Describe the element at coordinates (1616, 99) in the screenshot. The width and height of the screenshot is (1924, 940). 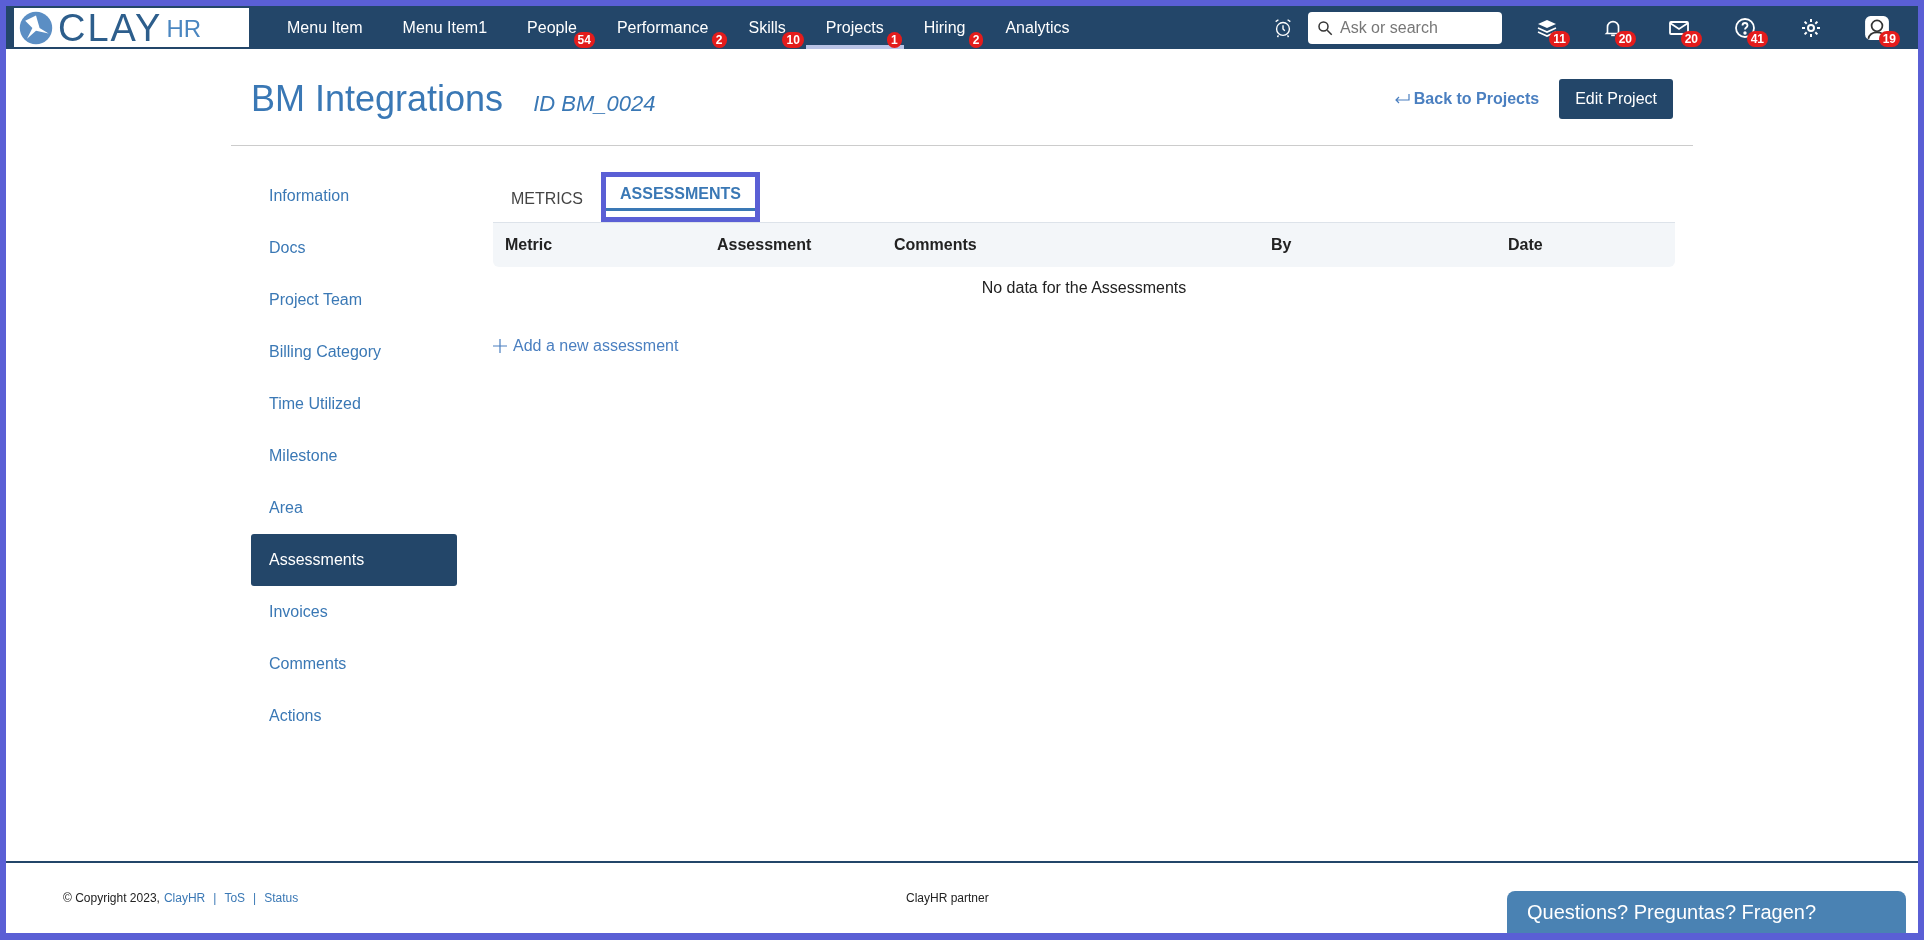
I see `edit-project-button: Edit Project` at that location.